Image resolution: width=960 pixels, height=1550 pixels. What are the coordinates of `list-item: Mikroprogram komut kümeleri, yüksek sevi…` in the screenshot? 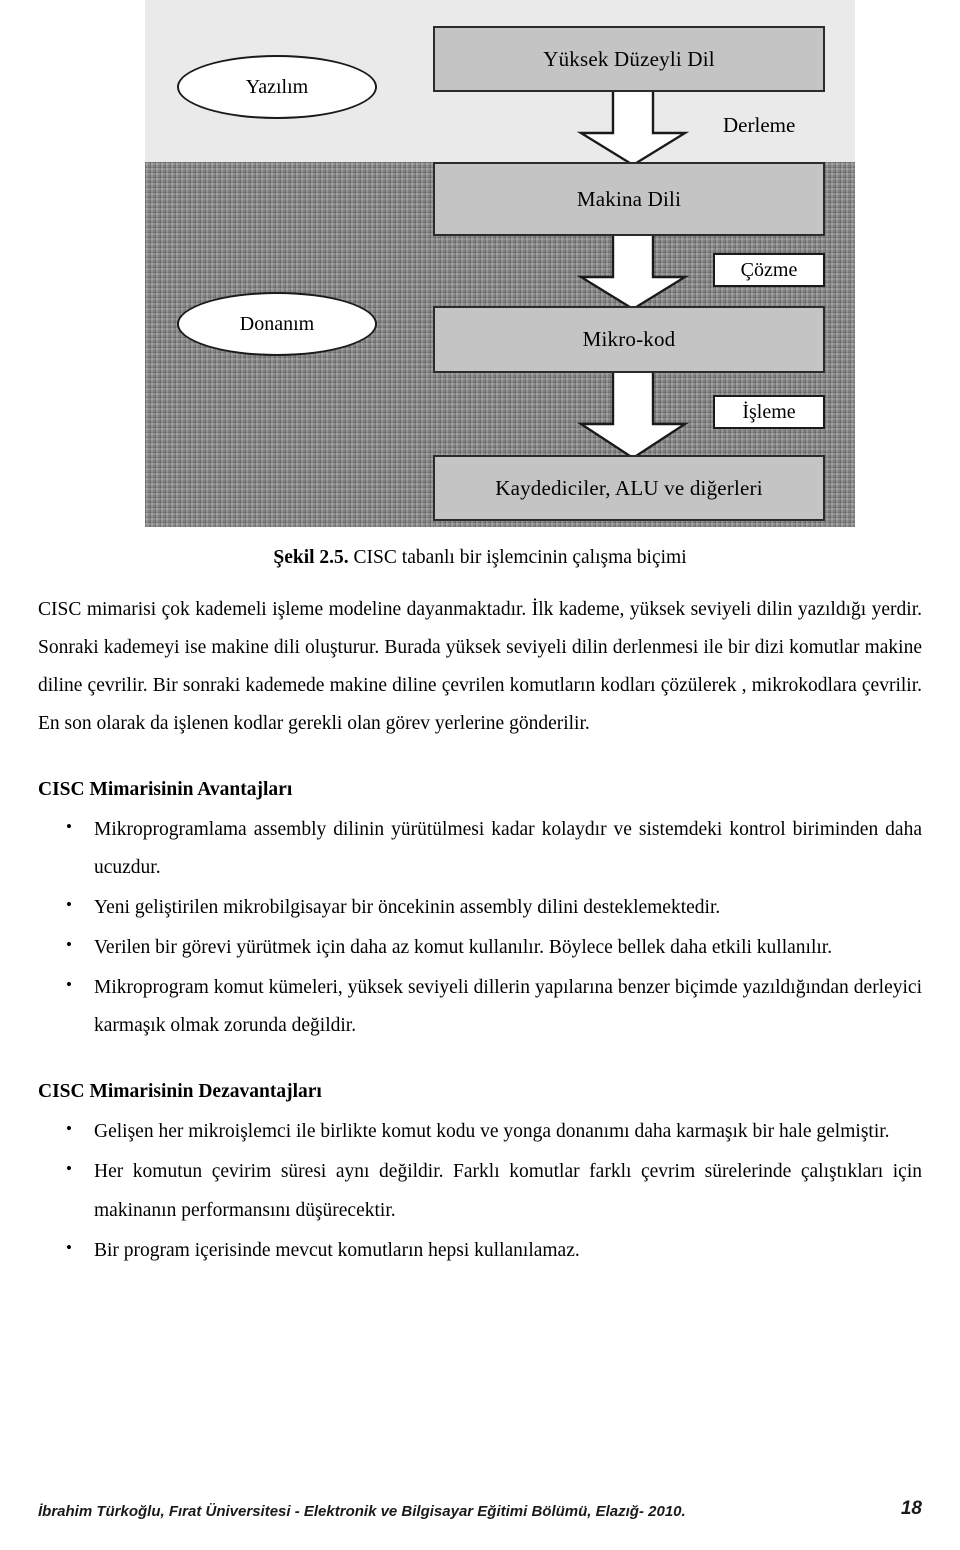 It's located at (494, 1006).